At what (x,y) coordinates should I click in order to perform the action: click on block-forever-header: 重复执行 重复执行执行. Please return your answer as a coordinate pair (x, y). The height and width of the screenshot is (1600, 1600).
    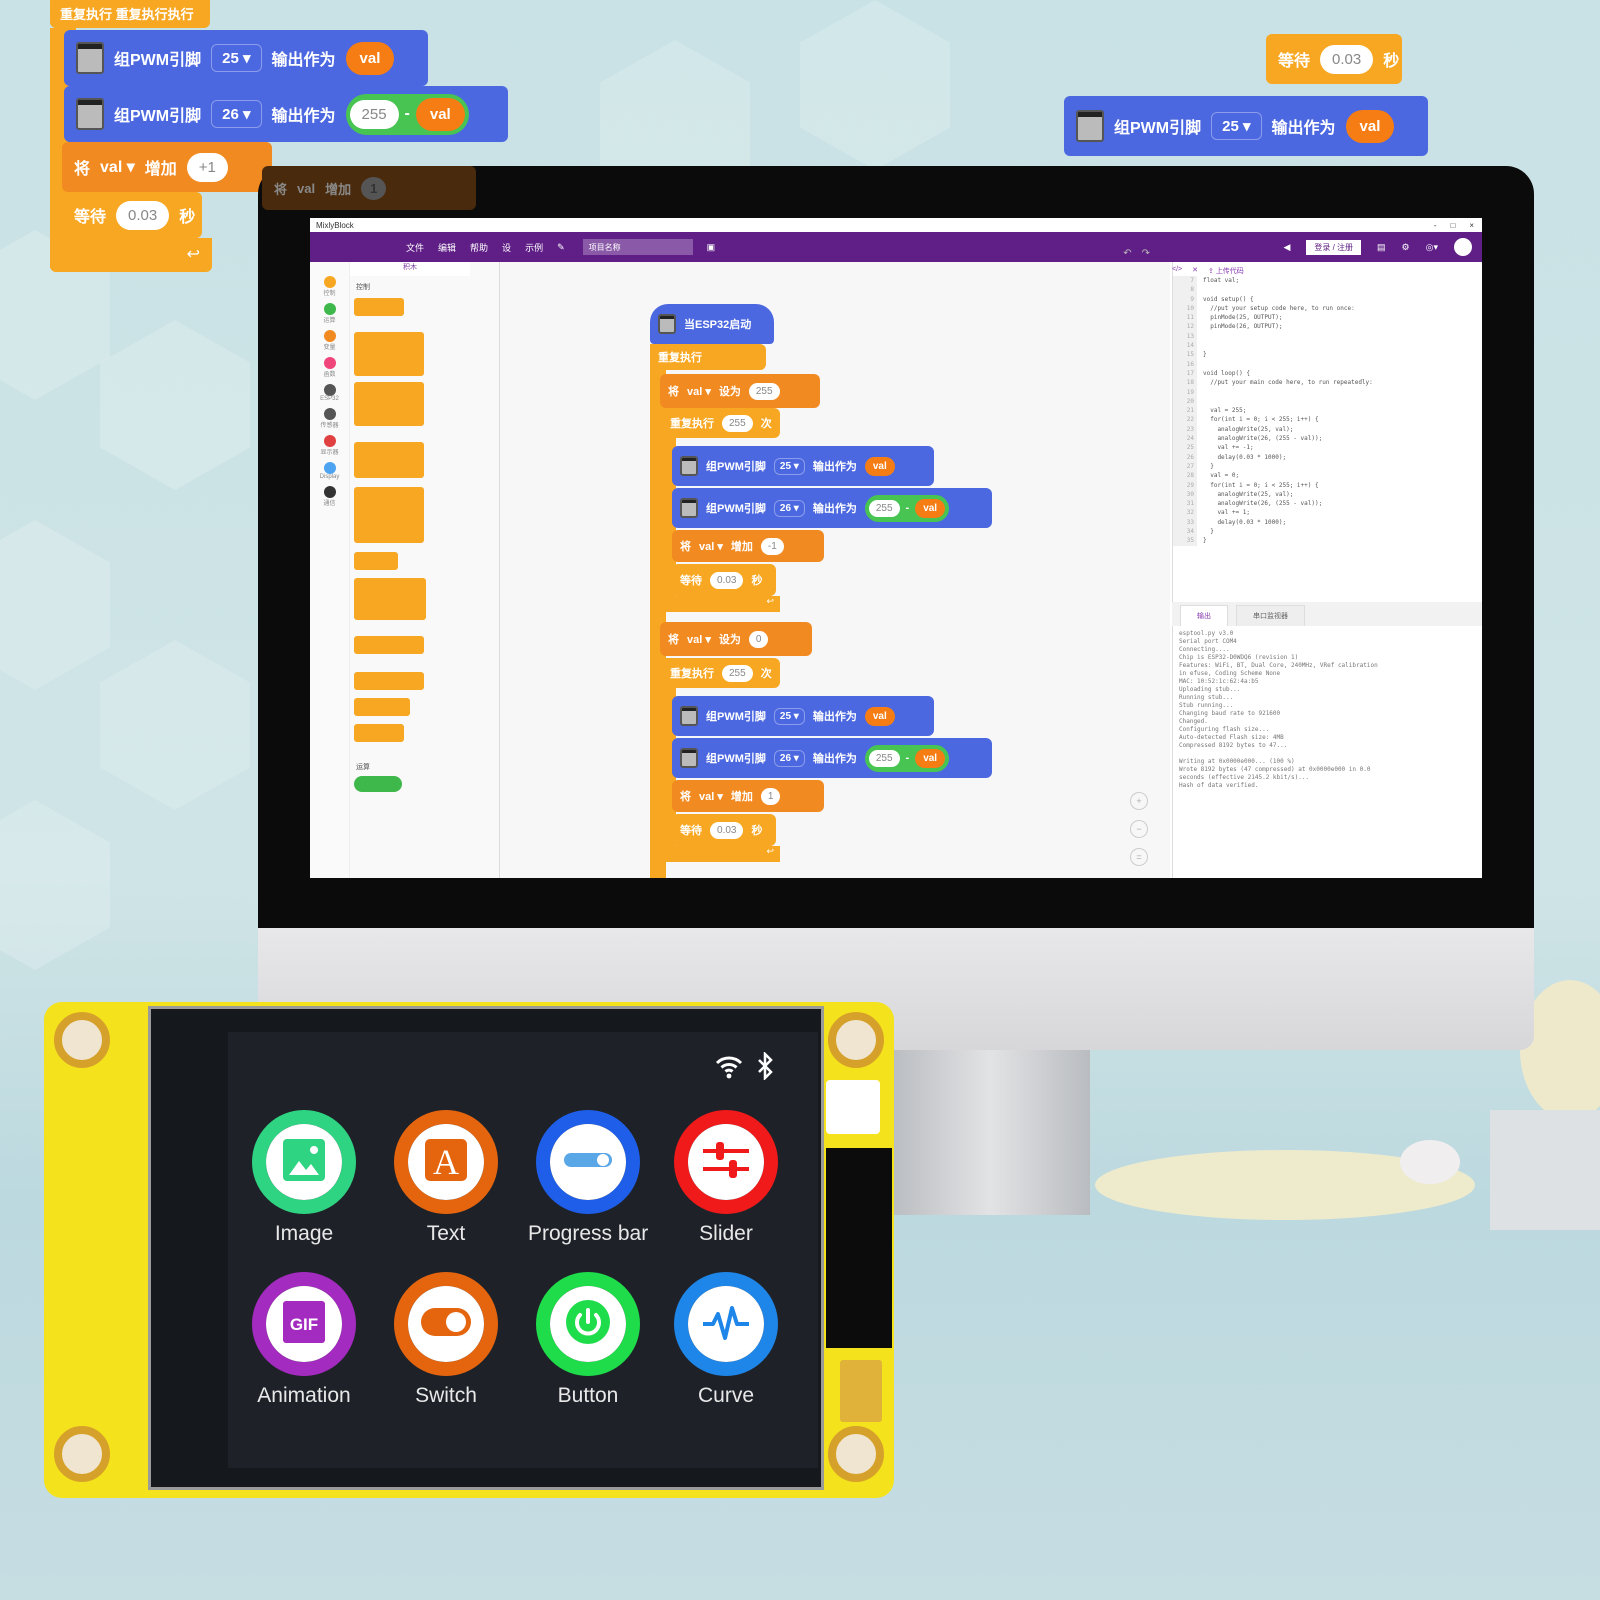
    Looking at the image, I should click on (130, 14).